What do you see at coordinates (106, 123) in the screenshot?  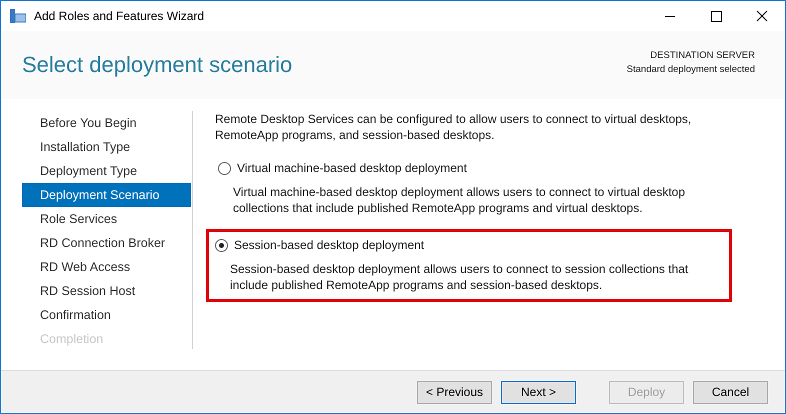 I see `sidebar-item: Before You Begin` at bounding box center [106, 123].